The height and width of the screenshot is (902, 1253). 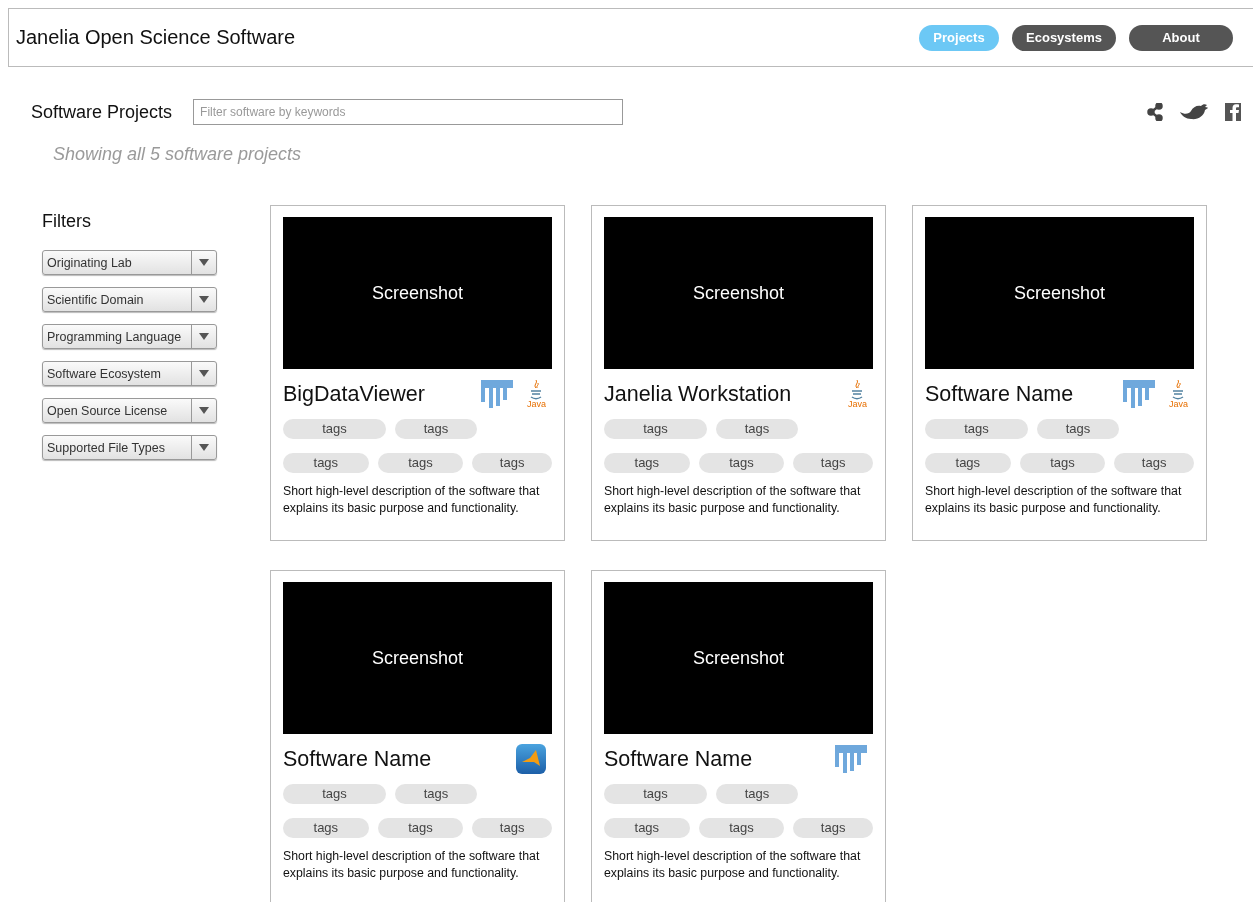 What do you see at coordinates (156, 37) in the screenshot?
I see `site-title: Janelia Open Science Software` at bounding box center [156, 37].